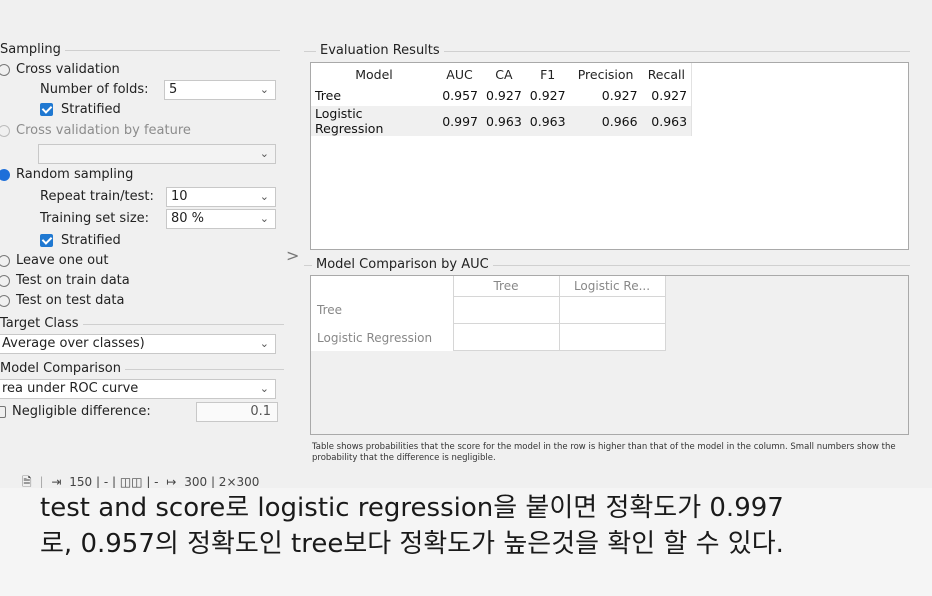  Describe the element at coordinates (70, 388) in the screenshot. I see `comparison-metric-value: rea under ROC curve` at that location.